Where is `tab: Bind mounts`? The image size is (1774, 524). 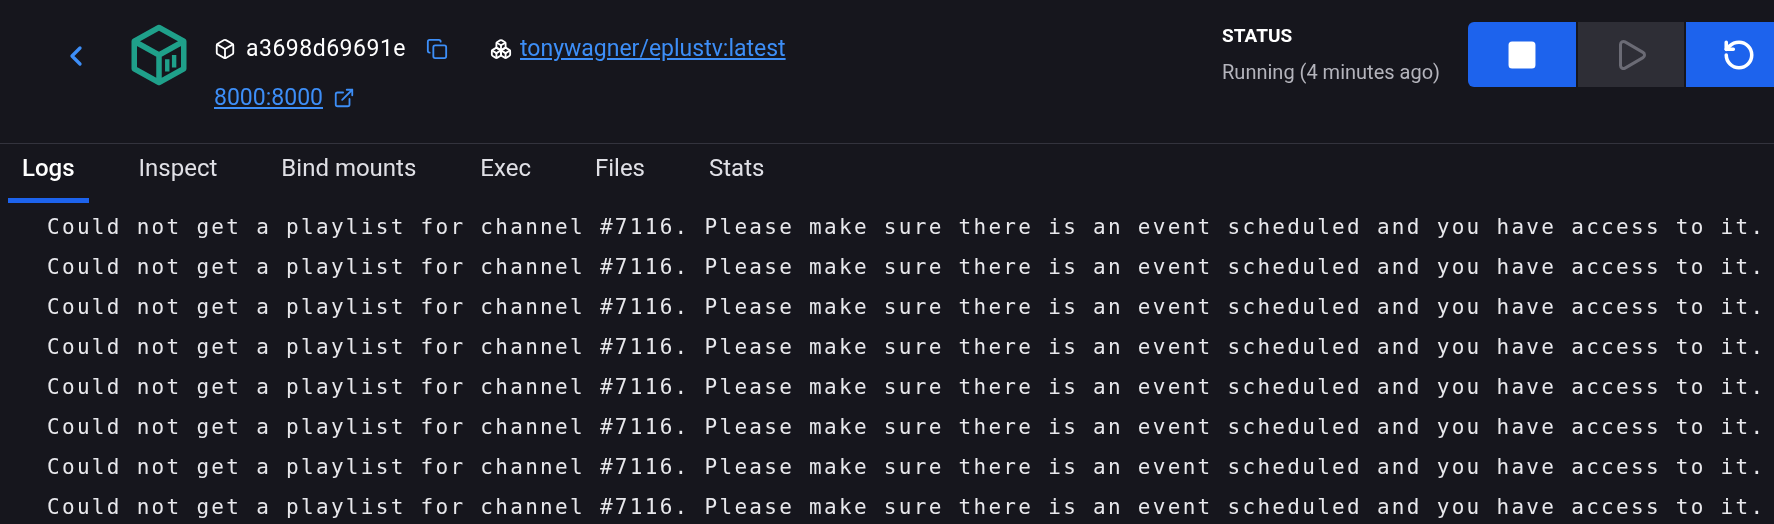
tab: Bind mounts is located at coordinates (349, 176).